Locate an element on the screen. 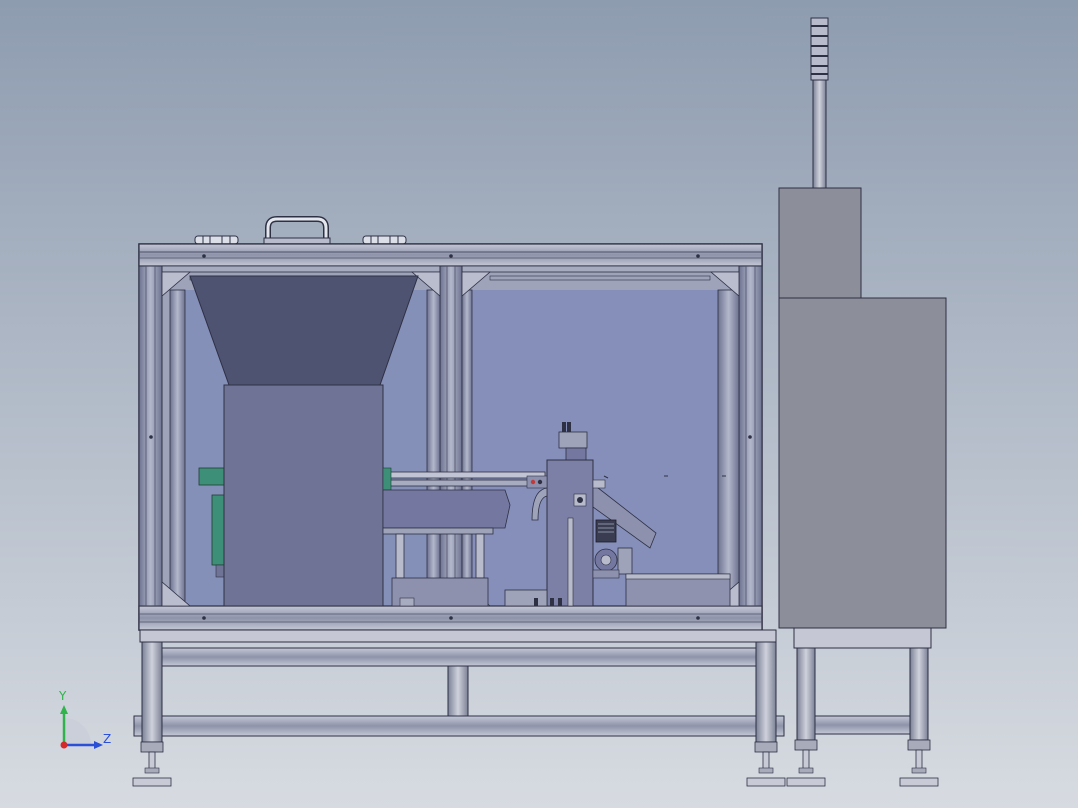 The height and width of the screenshot is (808, 1078). cabinet-upper is located at coordinates (820, 243).